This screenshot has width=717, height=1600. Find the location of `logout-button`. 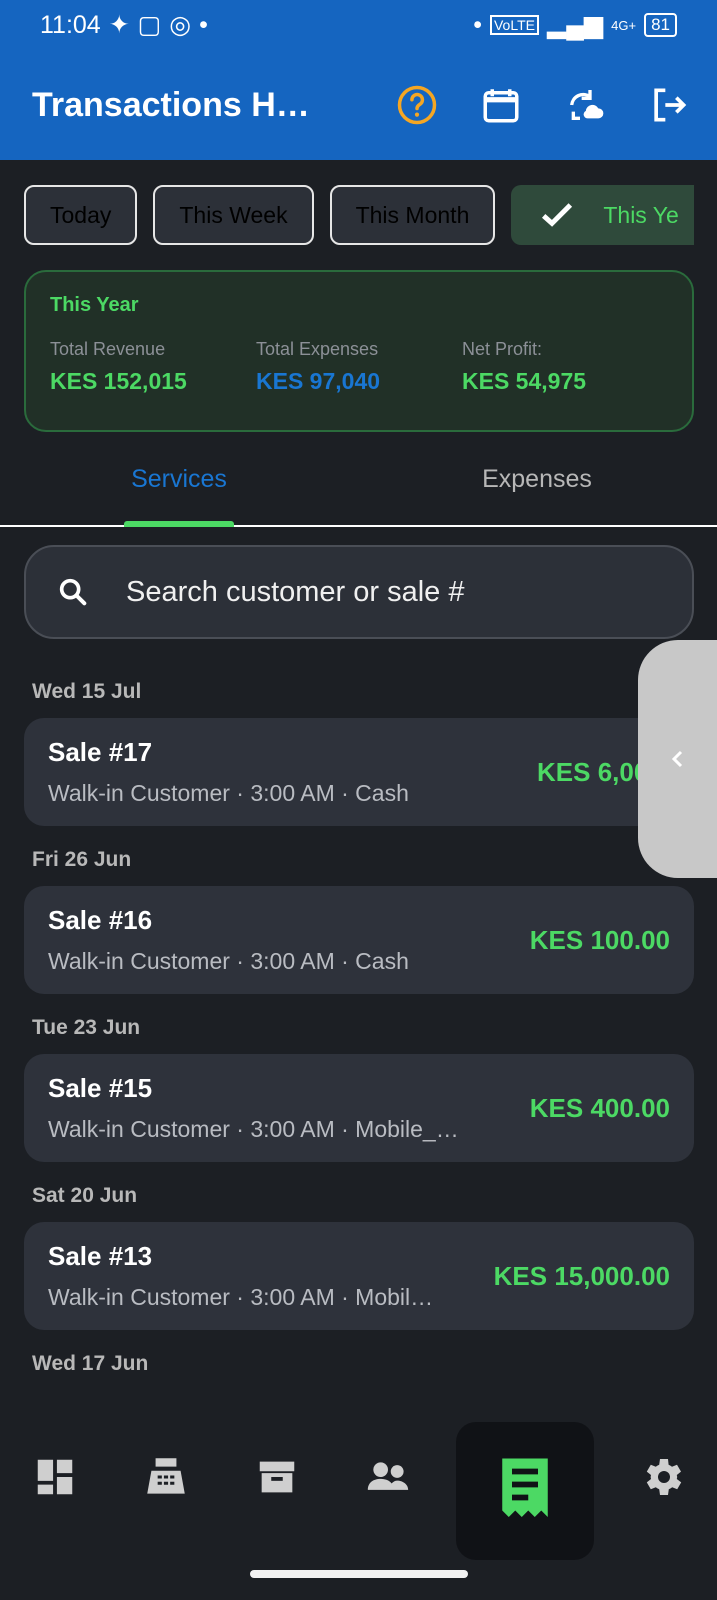

logout-button is located at coordinates (669, 105).